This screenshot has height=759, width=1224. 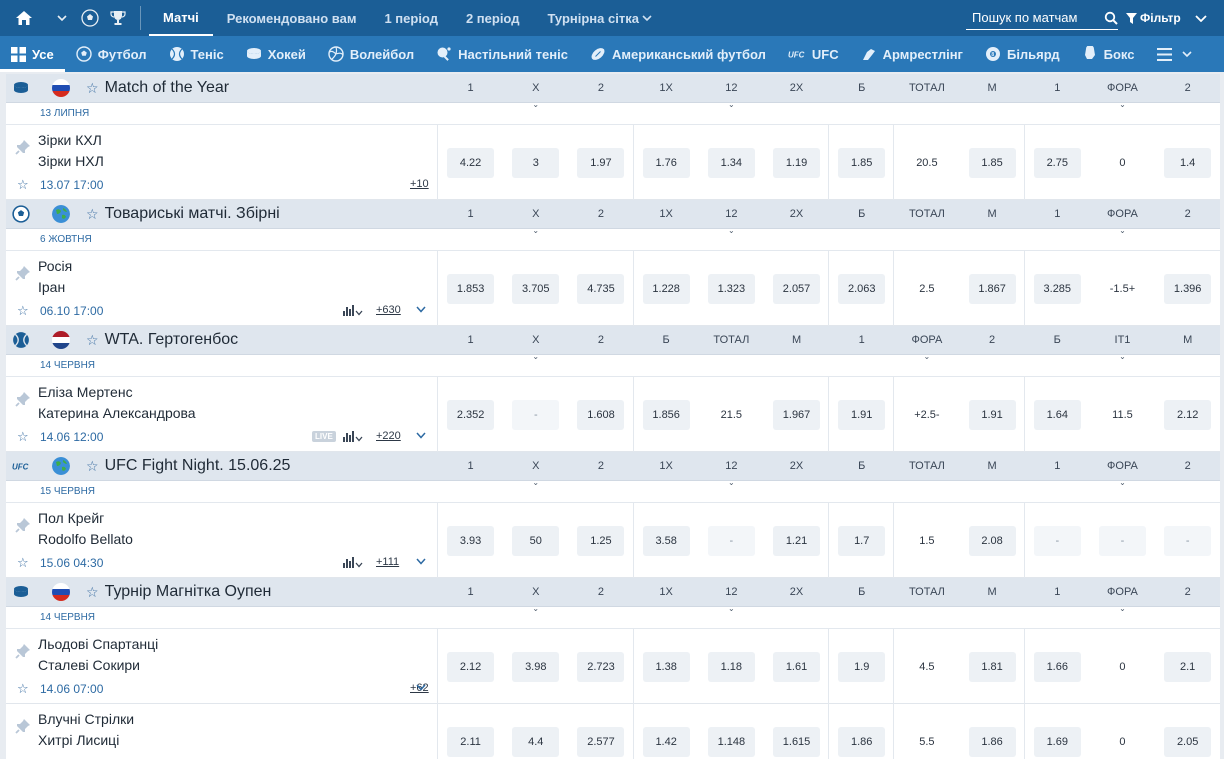 What do you see at coordinates (601, 540) in the screenshot?
I see `odds-button: 1.25` at bounding box center [601, 540].